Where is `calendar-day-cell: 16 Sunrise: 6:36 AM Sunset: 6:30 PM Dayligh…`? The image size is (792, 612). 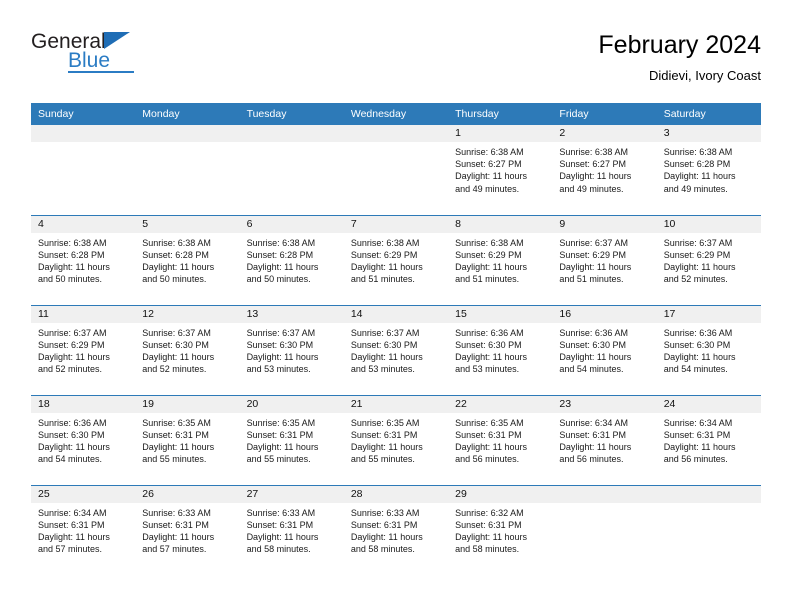
calendar-day-cell: 16 Sunrise: 6:36 AM Sunset: 6:30 PM Dayligh… is located at coordinates (604, 349).